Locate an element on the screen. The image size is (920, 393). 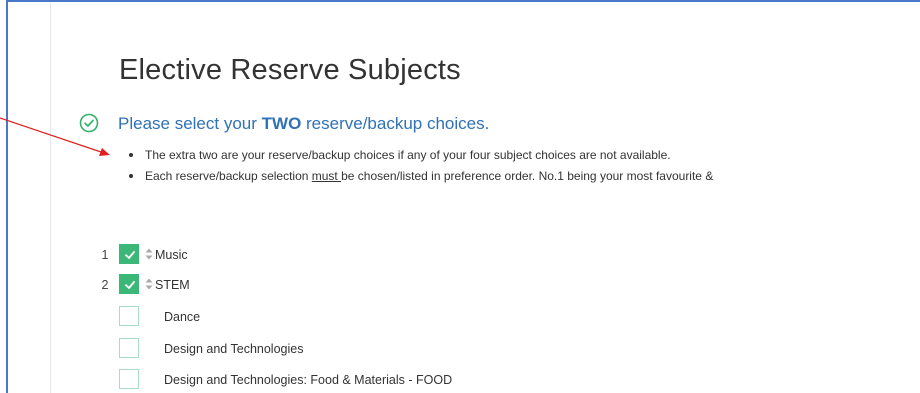
window-top-border is located at coordinates (463, 1).